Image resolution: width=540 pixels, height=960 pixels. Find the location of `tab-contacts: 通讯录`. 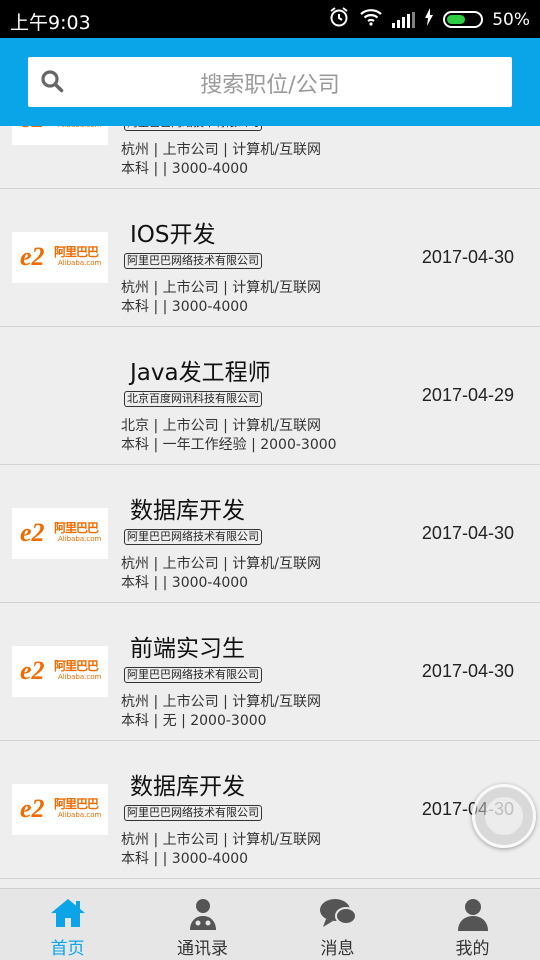

tab-contacts: 通讯录 is located at coordinates (202, 924).